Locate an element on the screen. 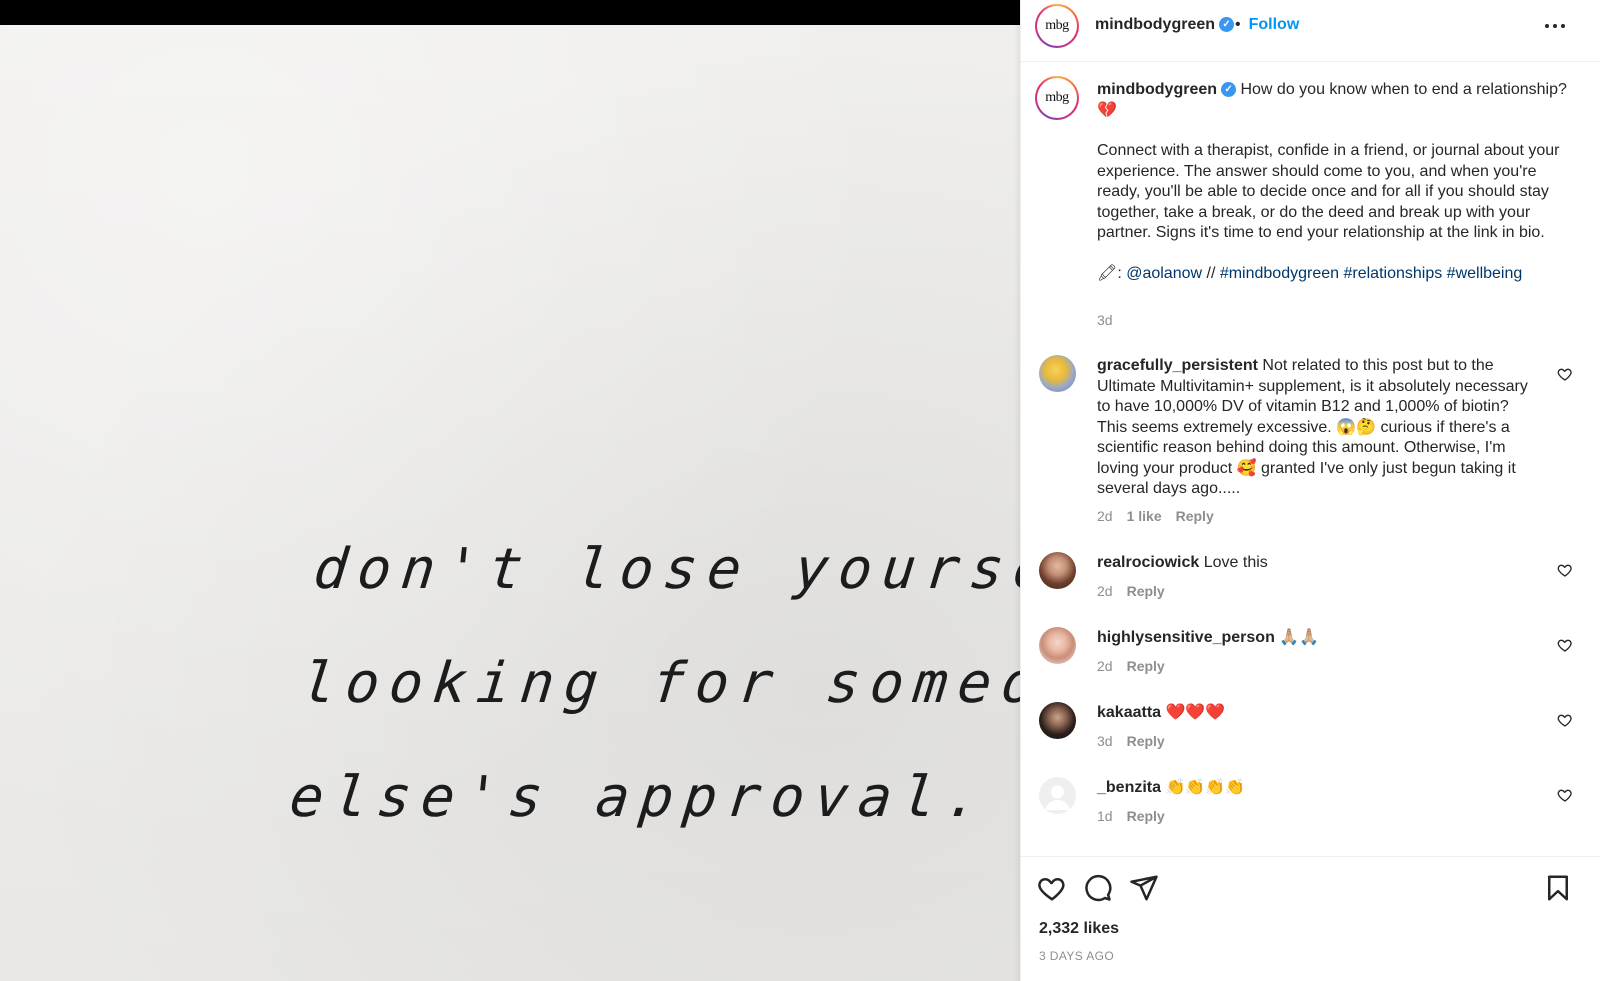 The height and width of the screenshot is (981, 1600). comment-meta: 1d Reply is located at coordinates (1138, 816).